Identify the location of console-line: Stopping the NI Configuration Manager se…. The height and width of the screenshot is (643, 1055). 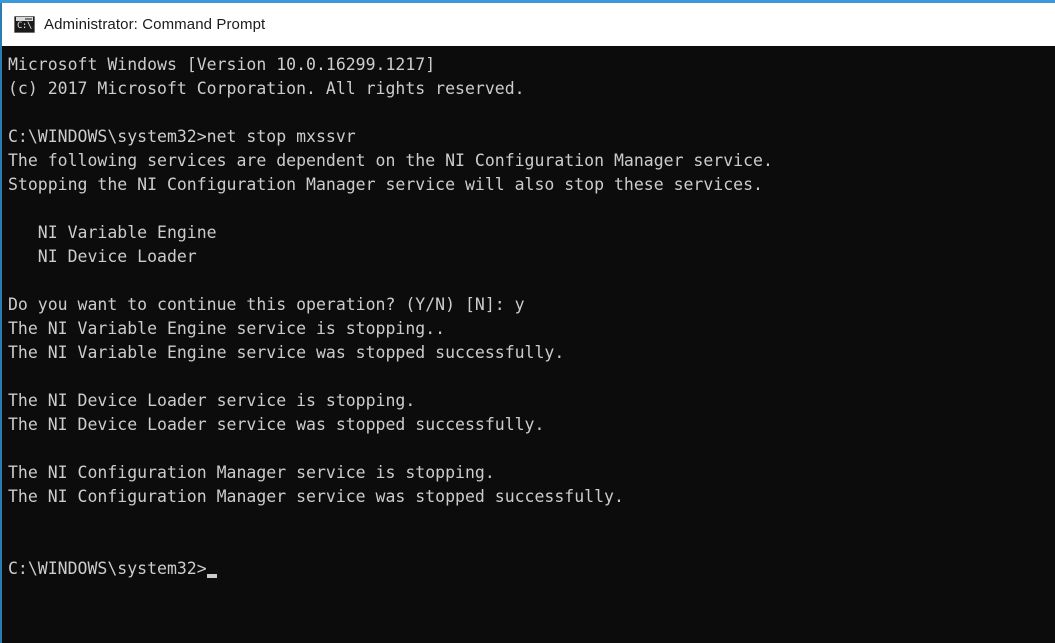
(385, 184).